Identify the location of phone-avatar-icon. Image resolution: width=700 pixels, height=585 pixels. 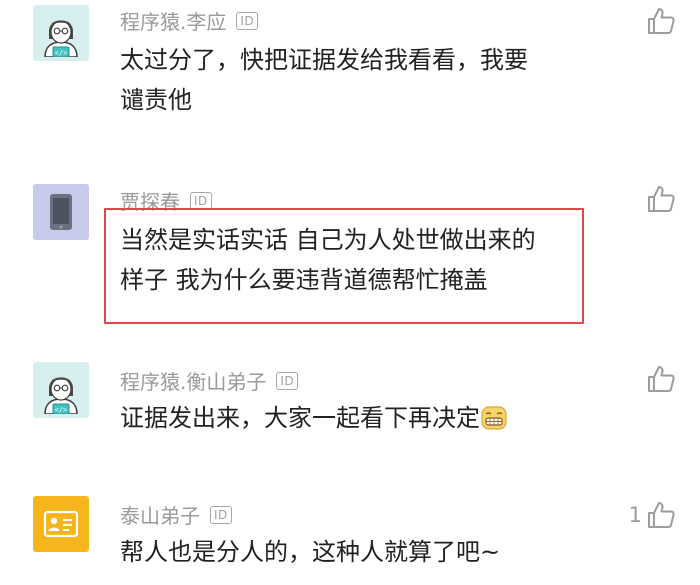
(61, 212).